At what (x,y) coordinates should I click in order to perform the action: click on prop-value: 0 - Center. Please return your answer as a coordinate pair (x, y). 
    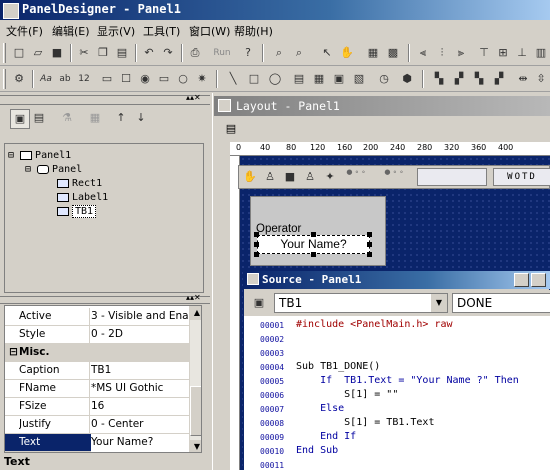
    Looking at the image, I should click on (141, 424).